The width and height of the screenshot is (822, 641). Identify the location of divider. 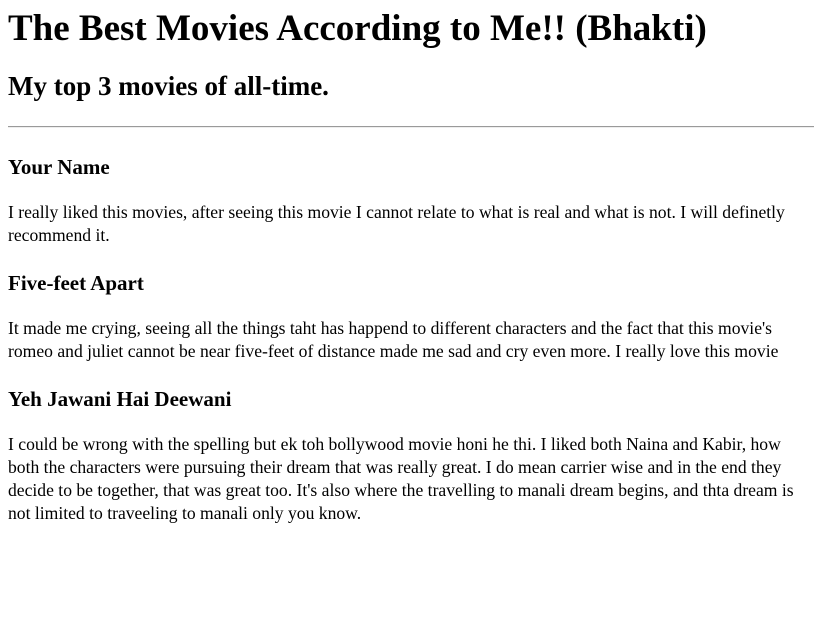
(411, 127).